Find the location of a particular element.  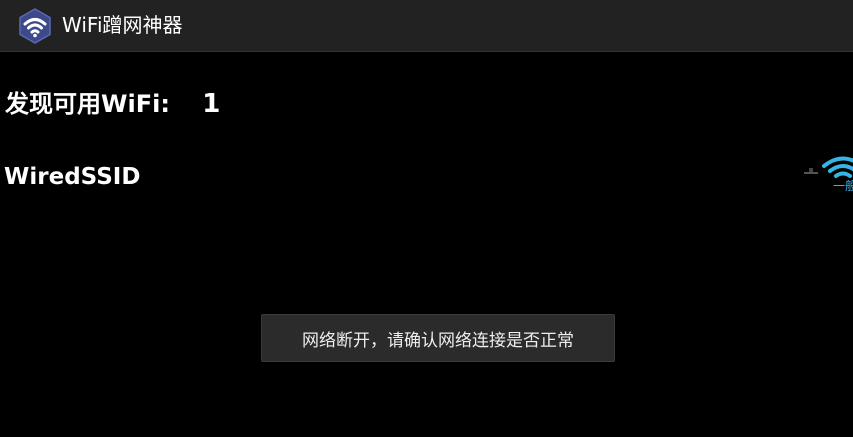

action-bar: WiFi蹭网神器 is located at coordinates (426, 26).